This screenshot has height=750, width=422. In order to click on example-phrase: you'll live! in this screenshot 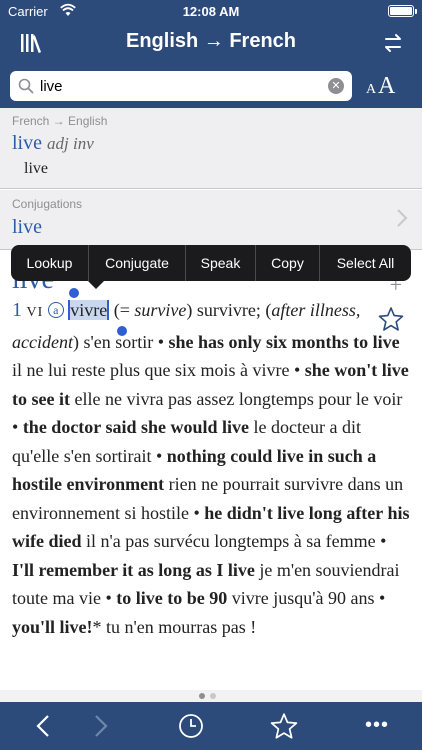, I will do `click(52, 626)`.